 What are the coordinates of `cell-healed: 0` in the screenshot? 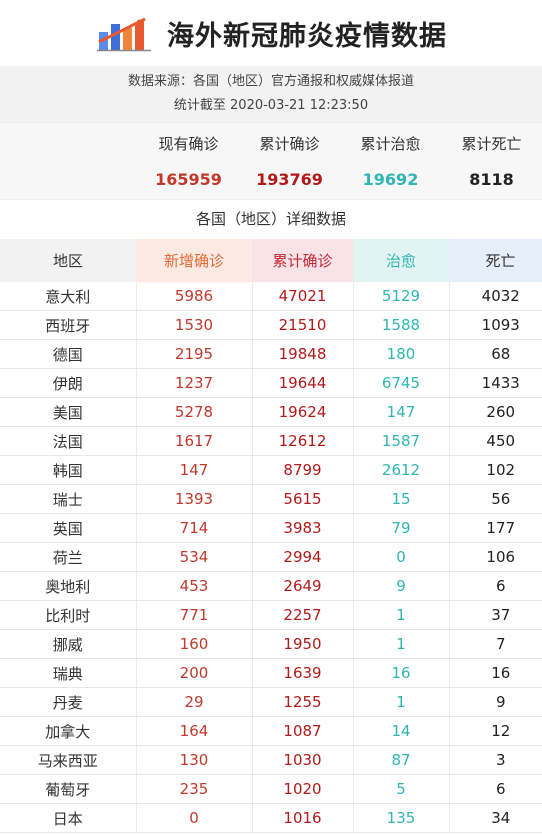 It's located at (401, 557).